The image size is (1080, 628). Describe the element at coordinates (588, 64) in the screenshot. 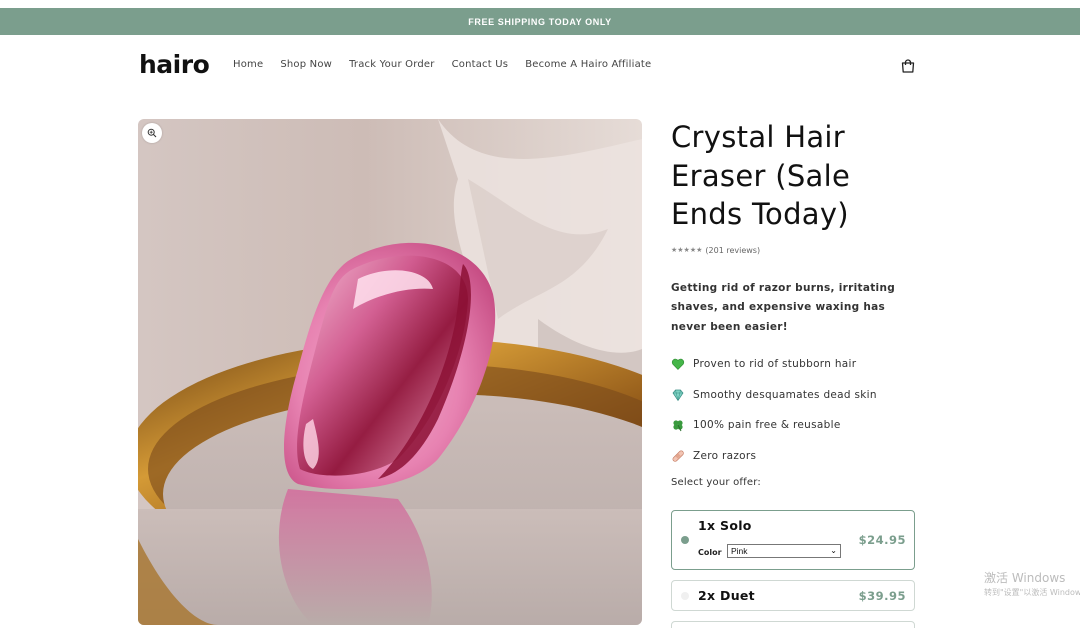

I see `nav-affiliate: Become A Hairo Affiliate` at that location.